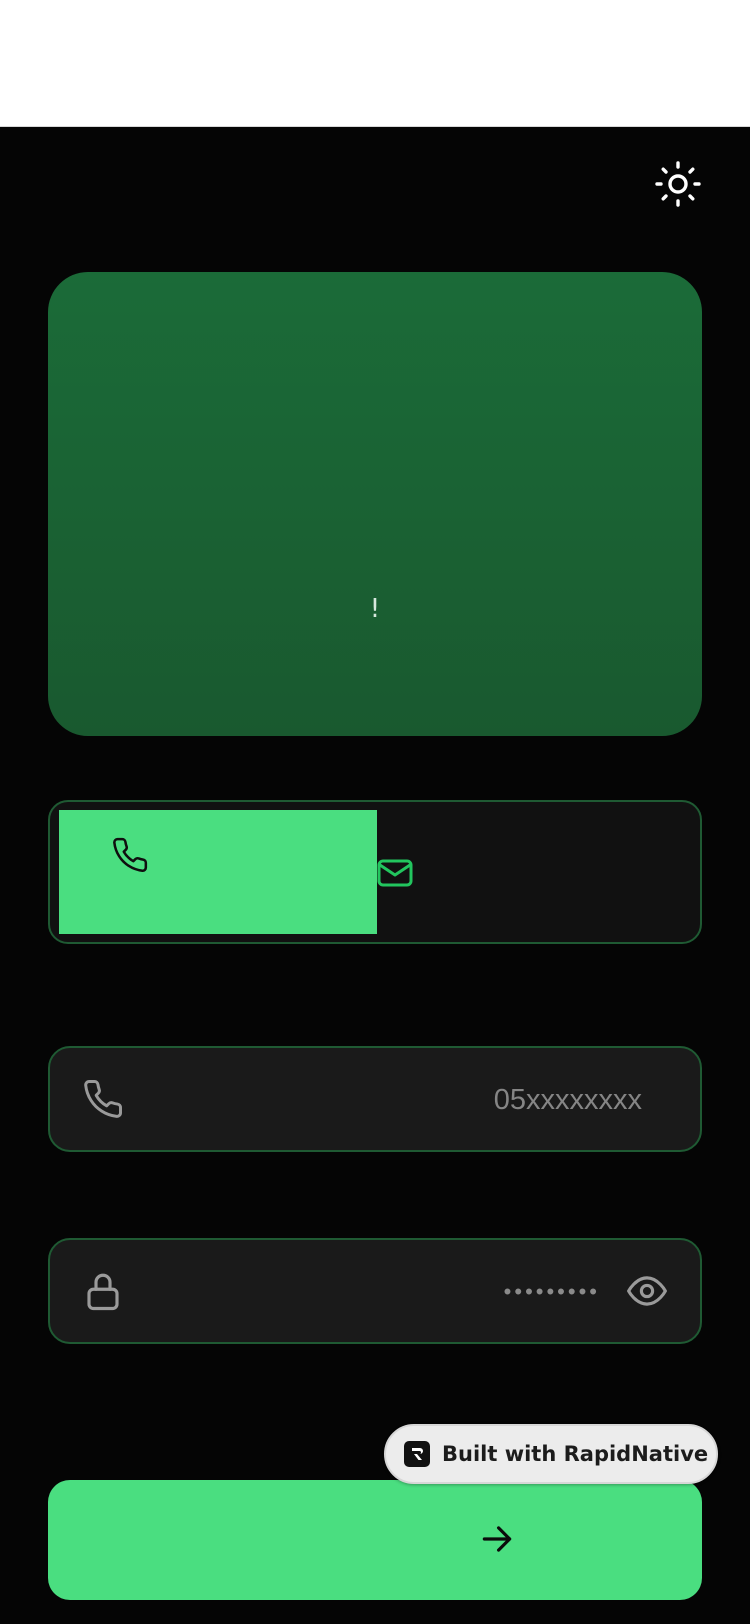 The width and height of the screenshot is (750, 1624). What do you see at coordinates (375, 609) in the screenshot?
I see `hero-text: !` at bounding box center [375, 609].